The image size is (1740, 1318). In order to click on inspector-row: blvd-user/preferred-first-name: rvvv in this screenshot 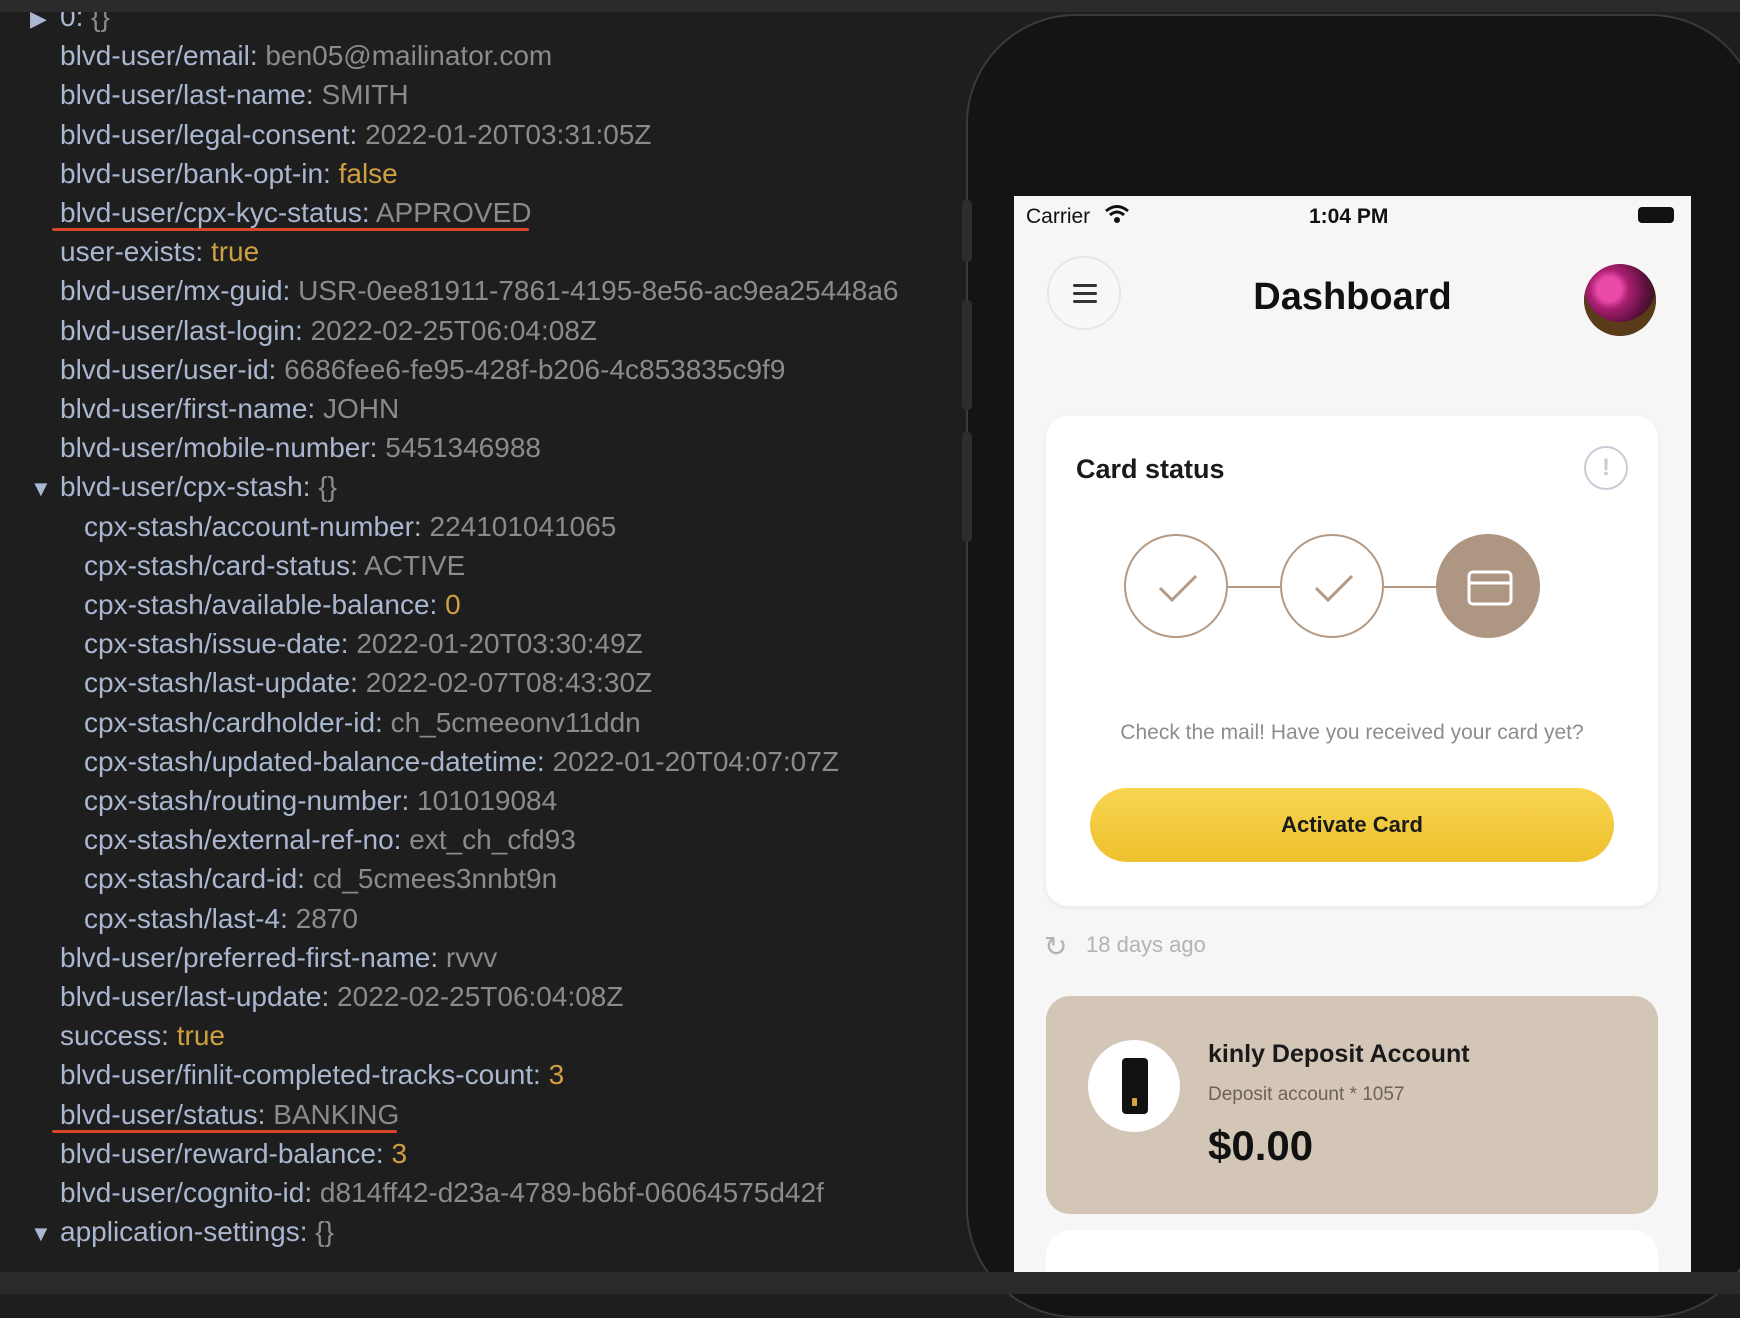, I will do `click(278, 958)`.